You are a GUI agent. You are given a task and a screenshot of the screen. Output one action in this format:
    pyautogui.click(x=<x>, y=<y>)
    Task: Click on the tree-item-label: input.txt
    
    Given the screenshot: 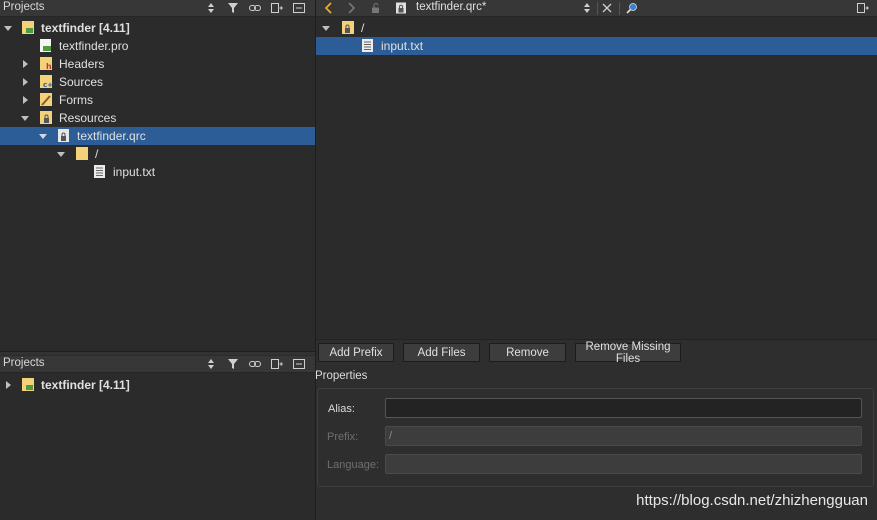 What is the action you would take?
    pyautogui.click(x=134, y=172)
    